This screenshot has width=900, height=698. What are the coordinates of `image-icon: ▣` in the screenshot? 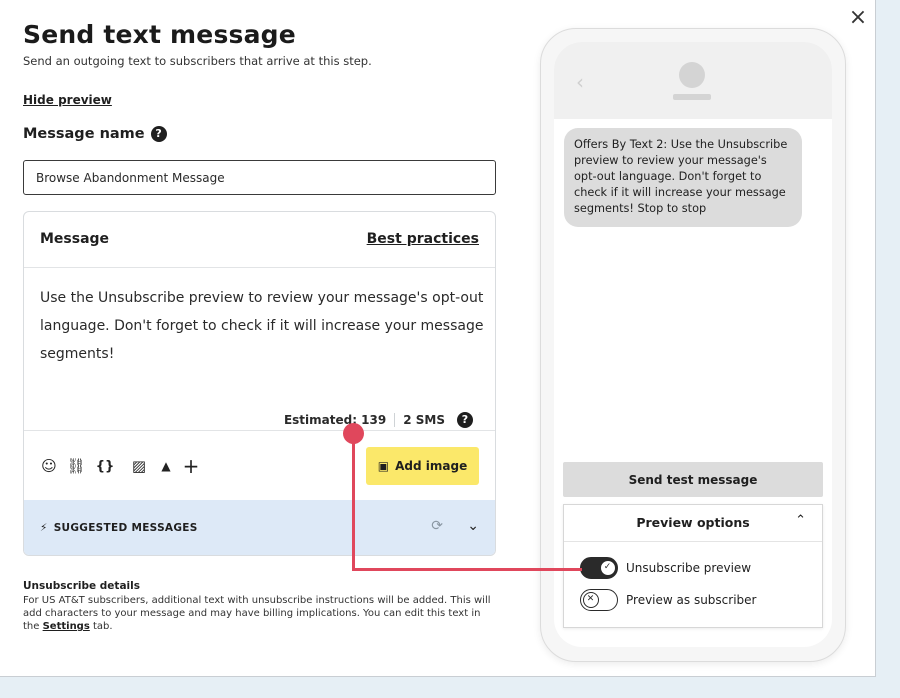 It's located at (383, 466).